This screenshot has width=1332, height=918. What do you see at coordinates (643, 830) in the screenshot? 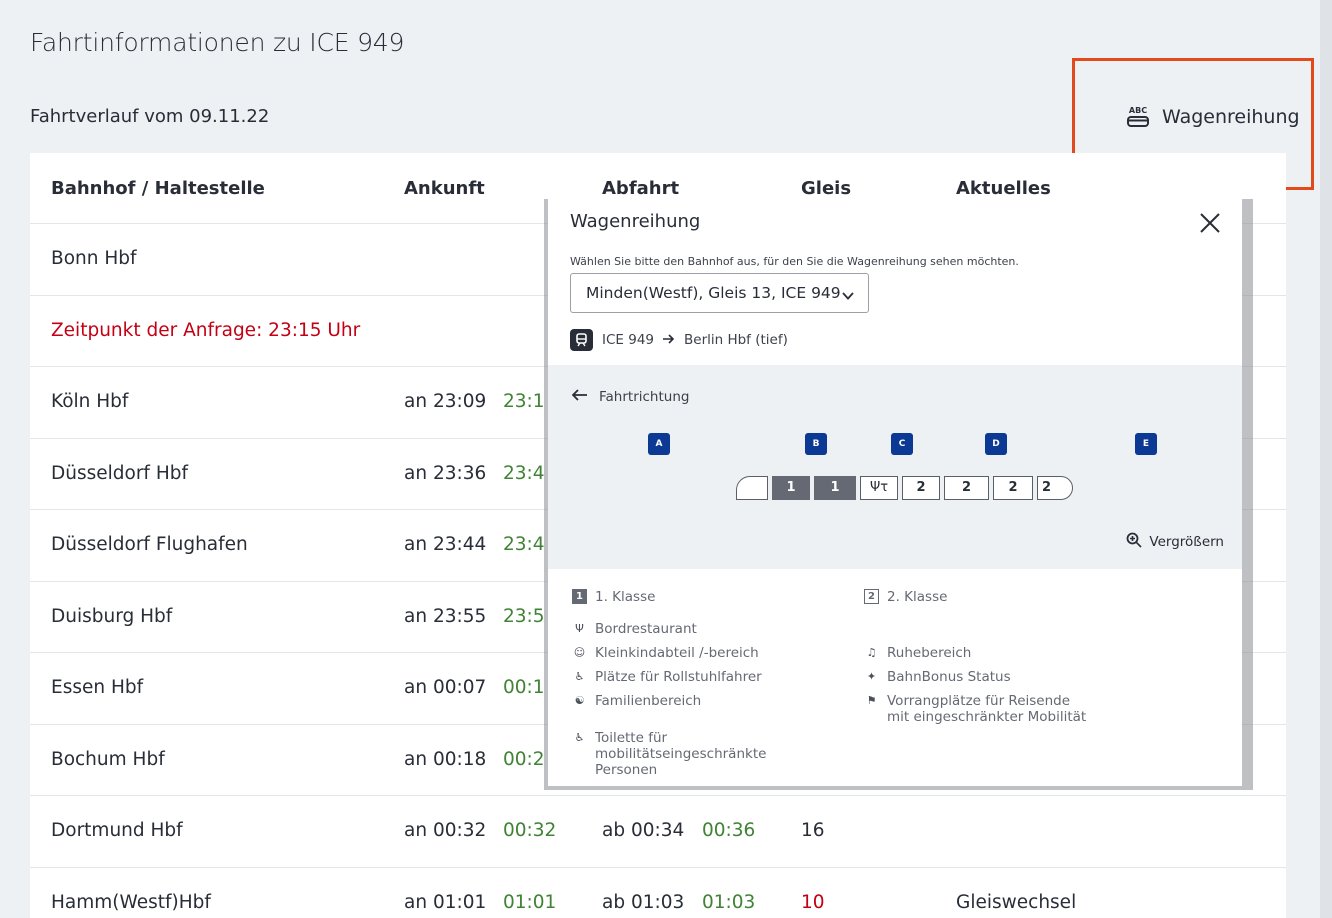
I see `cell-dep: ab 00:34` at bounding box center [643, 830].